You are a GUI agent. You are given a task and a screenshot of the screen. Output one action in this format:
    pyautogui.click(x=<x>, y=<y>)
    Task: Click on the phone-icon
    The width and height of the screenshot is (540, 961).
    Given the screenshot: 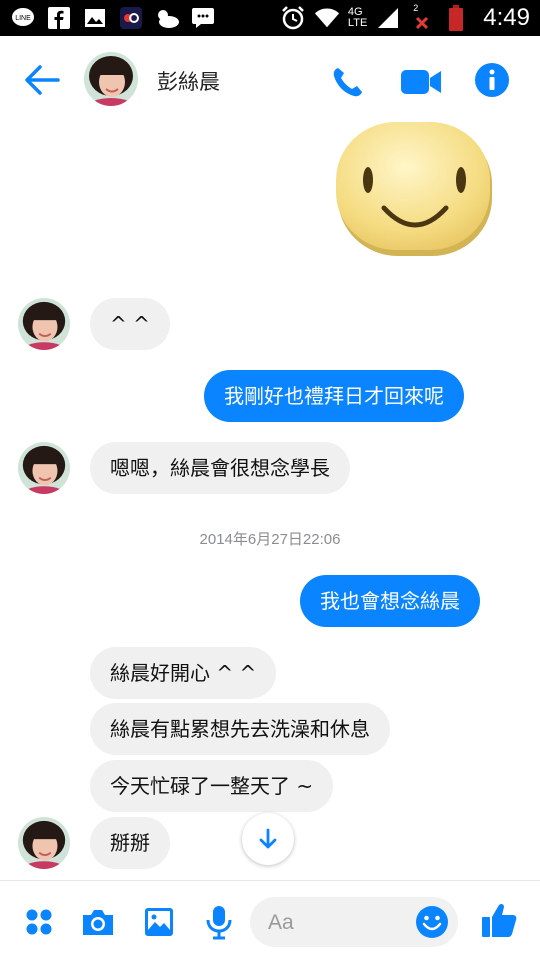 What is the action you would take?
    pyautogui.click(x=348, y=82)
    